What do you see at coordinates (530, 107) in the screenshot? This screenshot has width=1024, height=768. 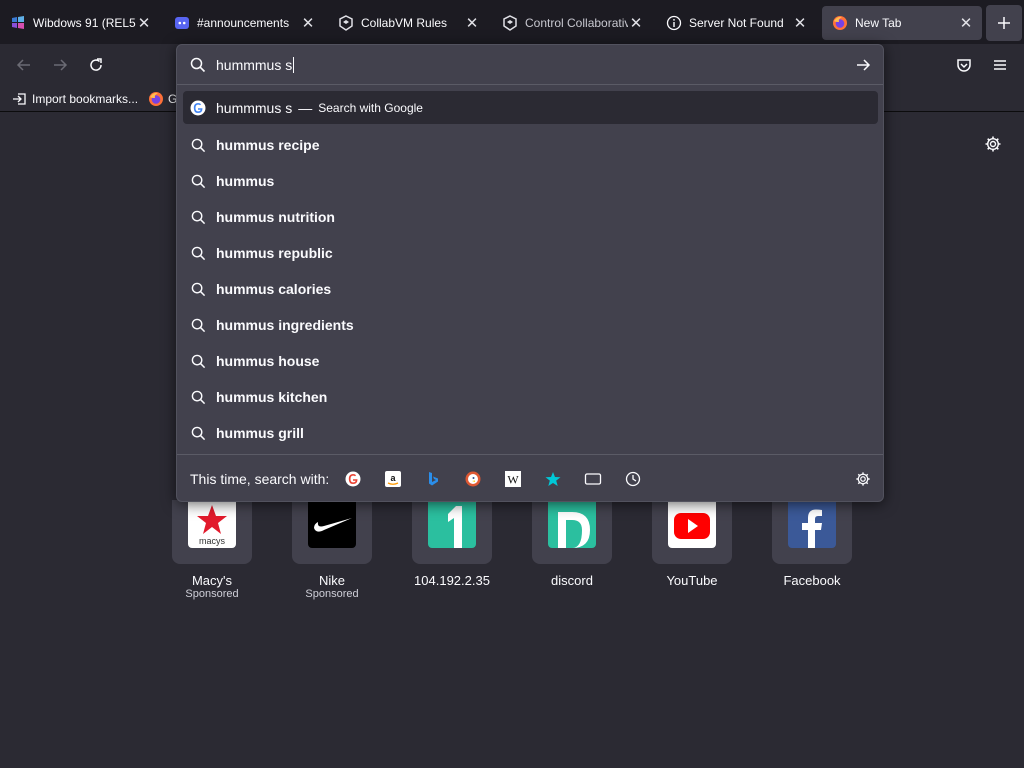 I see `result-search-google: hummmus s — Search with Google` at bounding box center [530, 107].